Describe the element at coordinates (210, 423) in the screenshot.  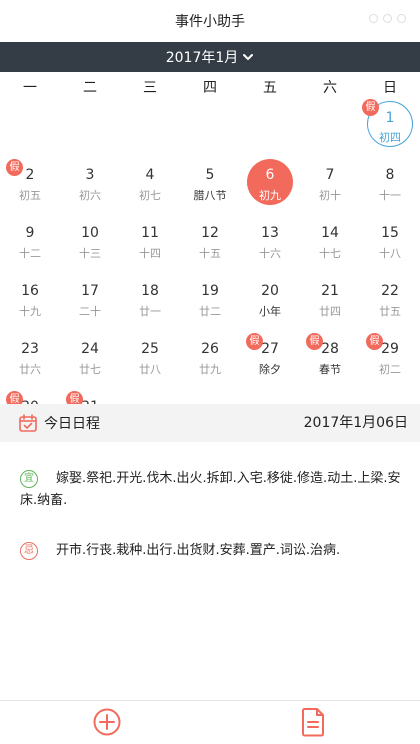
I see `today-schedule-bar: 今日日程 2017年1月06日` at that location.